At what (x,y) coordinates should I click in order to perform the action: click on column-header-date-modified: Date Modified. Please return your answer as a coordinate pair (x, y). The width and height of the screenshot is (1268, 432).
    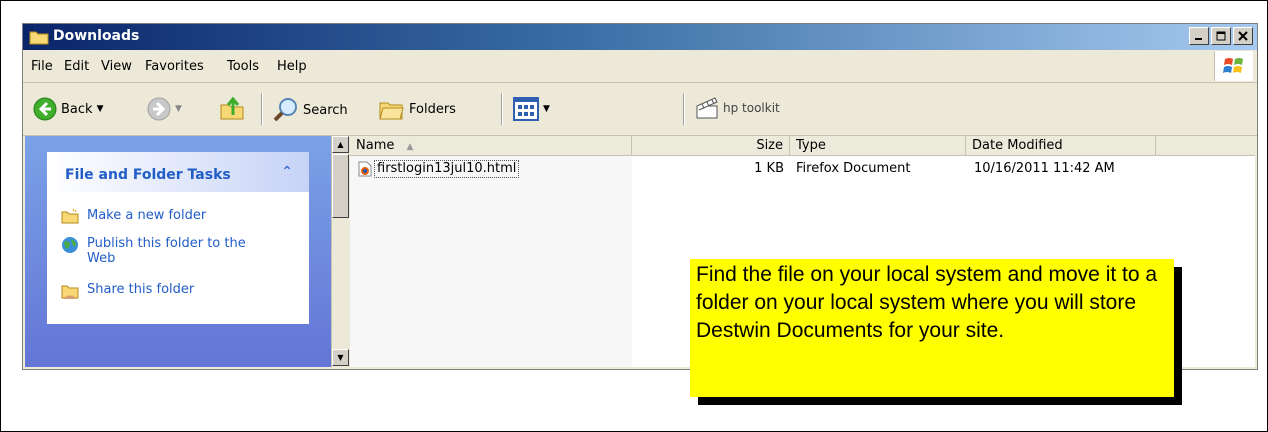
    Looking at the image, I should click on (1061, 145).